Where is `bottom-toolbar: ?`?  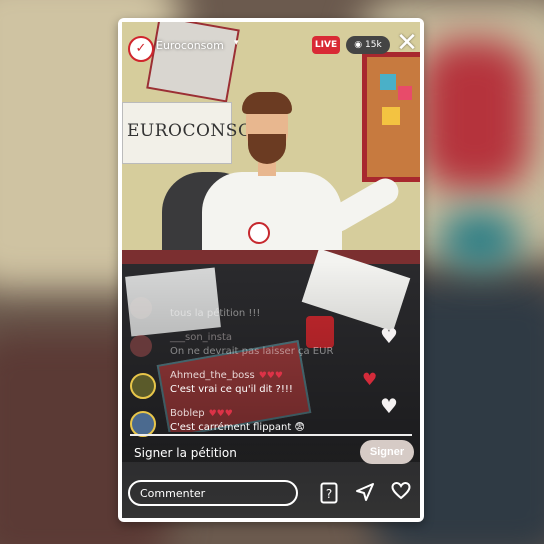
bottom-toolbar: ? is located at coordinates (271, 494).